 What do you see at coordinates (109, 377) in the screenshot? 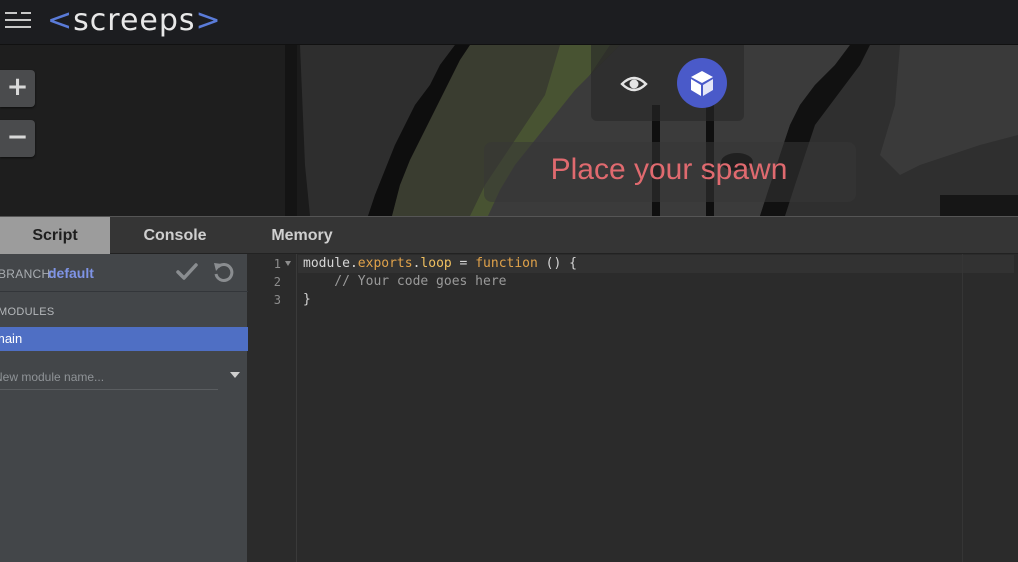
I see `new-module-input` at bounding box center [109, 377].